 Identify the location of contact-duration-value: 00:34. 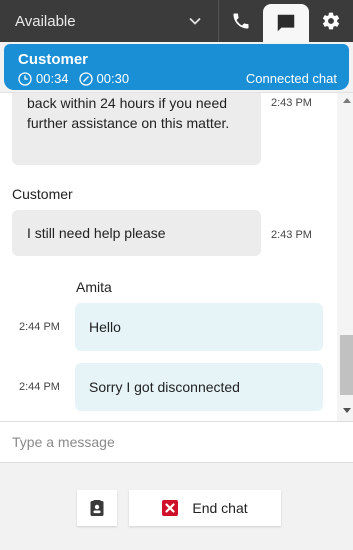
(52, 78).